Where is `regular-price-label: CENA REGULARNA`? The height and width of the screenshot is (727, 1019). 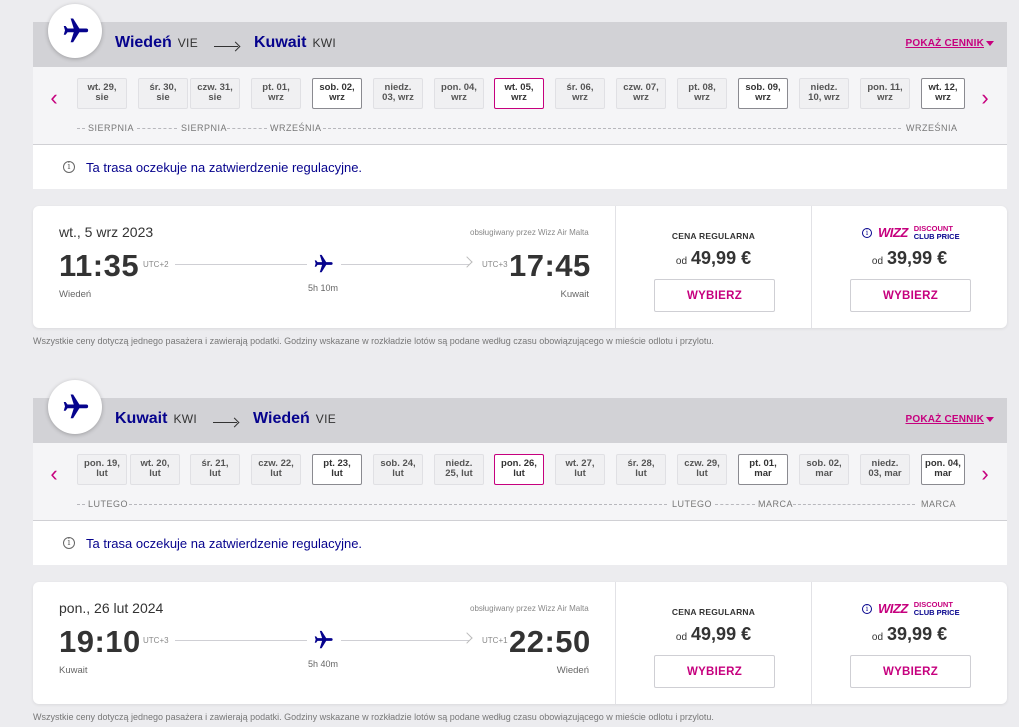 regular-price-label: CENA REGULARNA is located at coordinates (713, 612).